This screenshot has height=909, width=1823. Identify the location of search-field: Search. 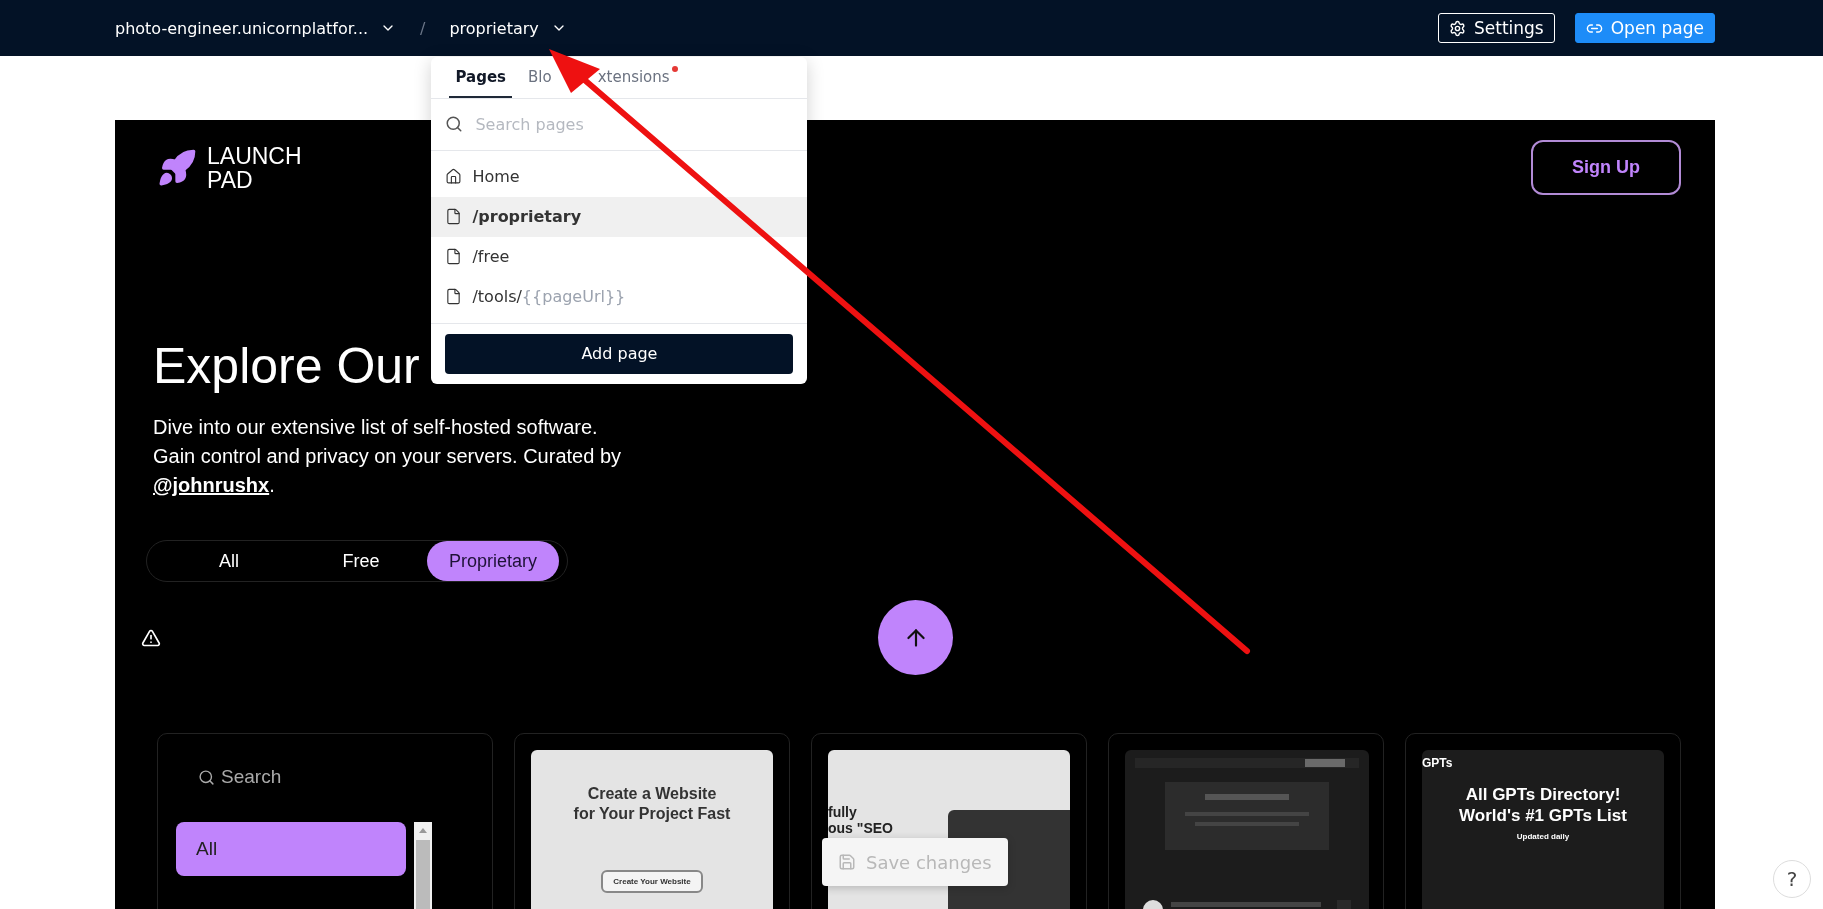
(294, 777).